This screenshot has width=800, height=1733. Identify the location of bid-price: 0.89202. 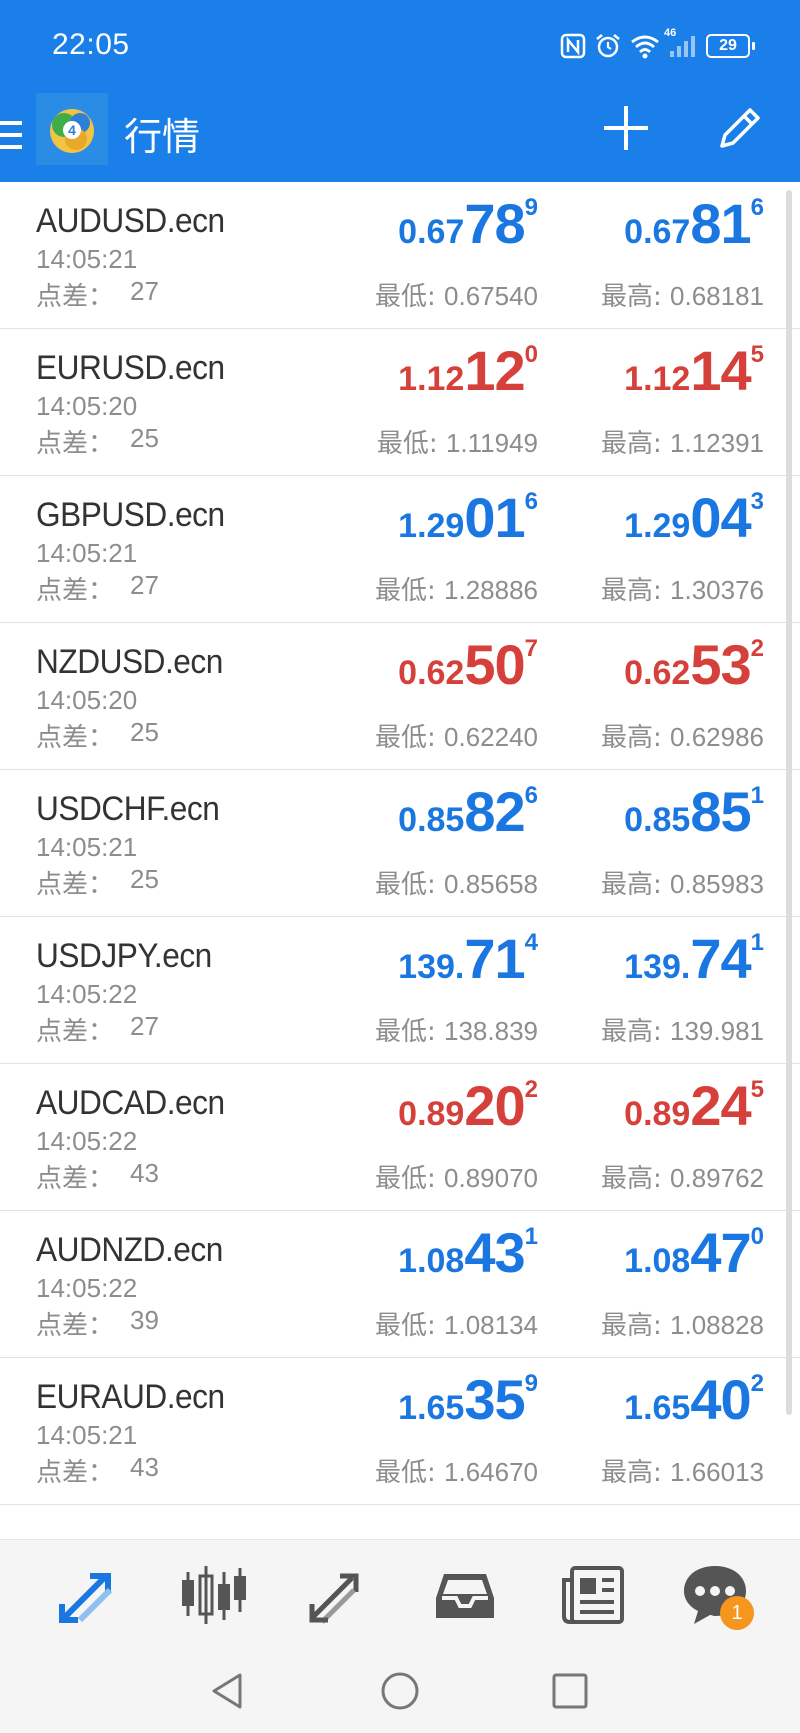
(468, 1106).